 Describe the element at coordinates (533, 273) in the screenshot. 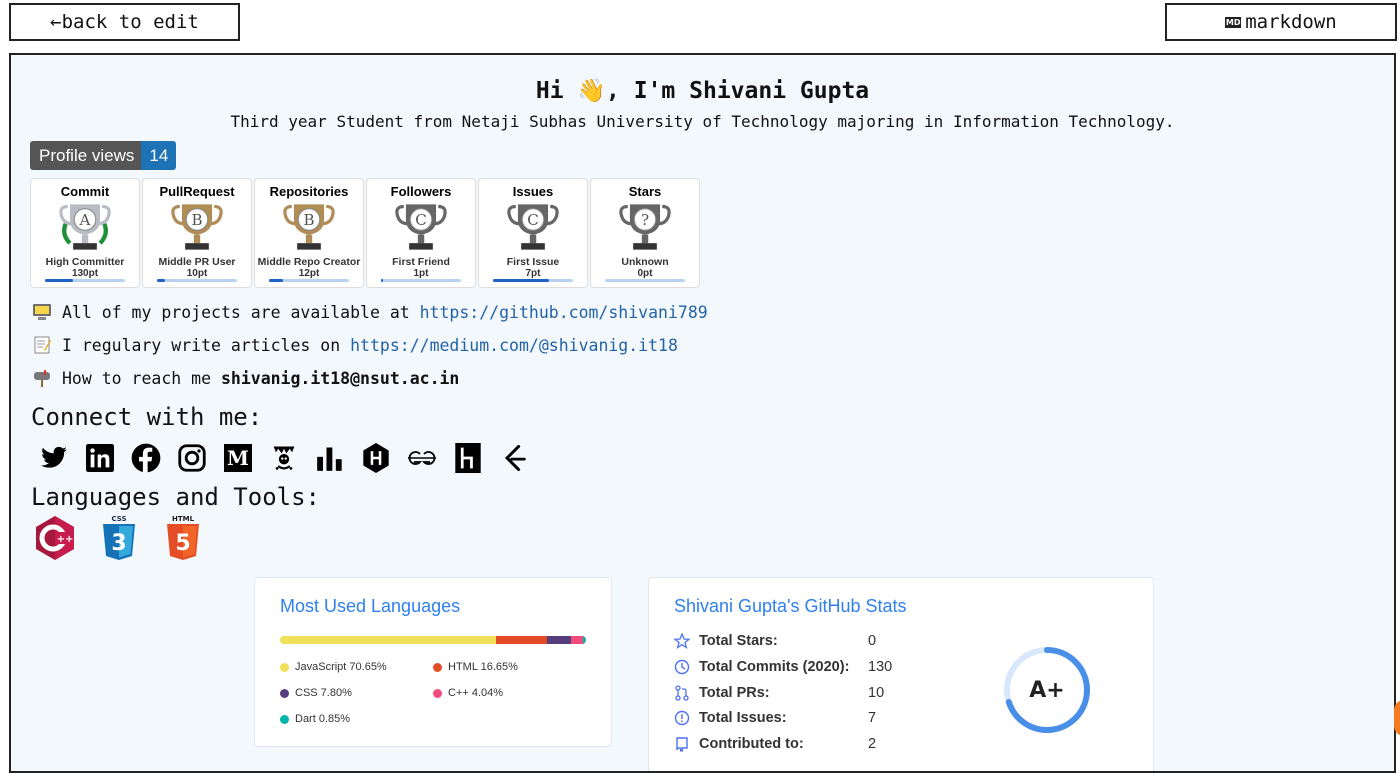

I see `trophy-points: 7pt` at that location.